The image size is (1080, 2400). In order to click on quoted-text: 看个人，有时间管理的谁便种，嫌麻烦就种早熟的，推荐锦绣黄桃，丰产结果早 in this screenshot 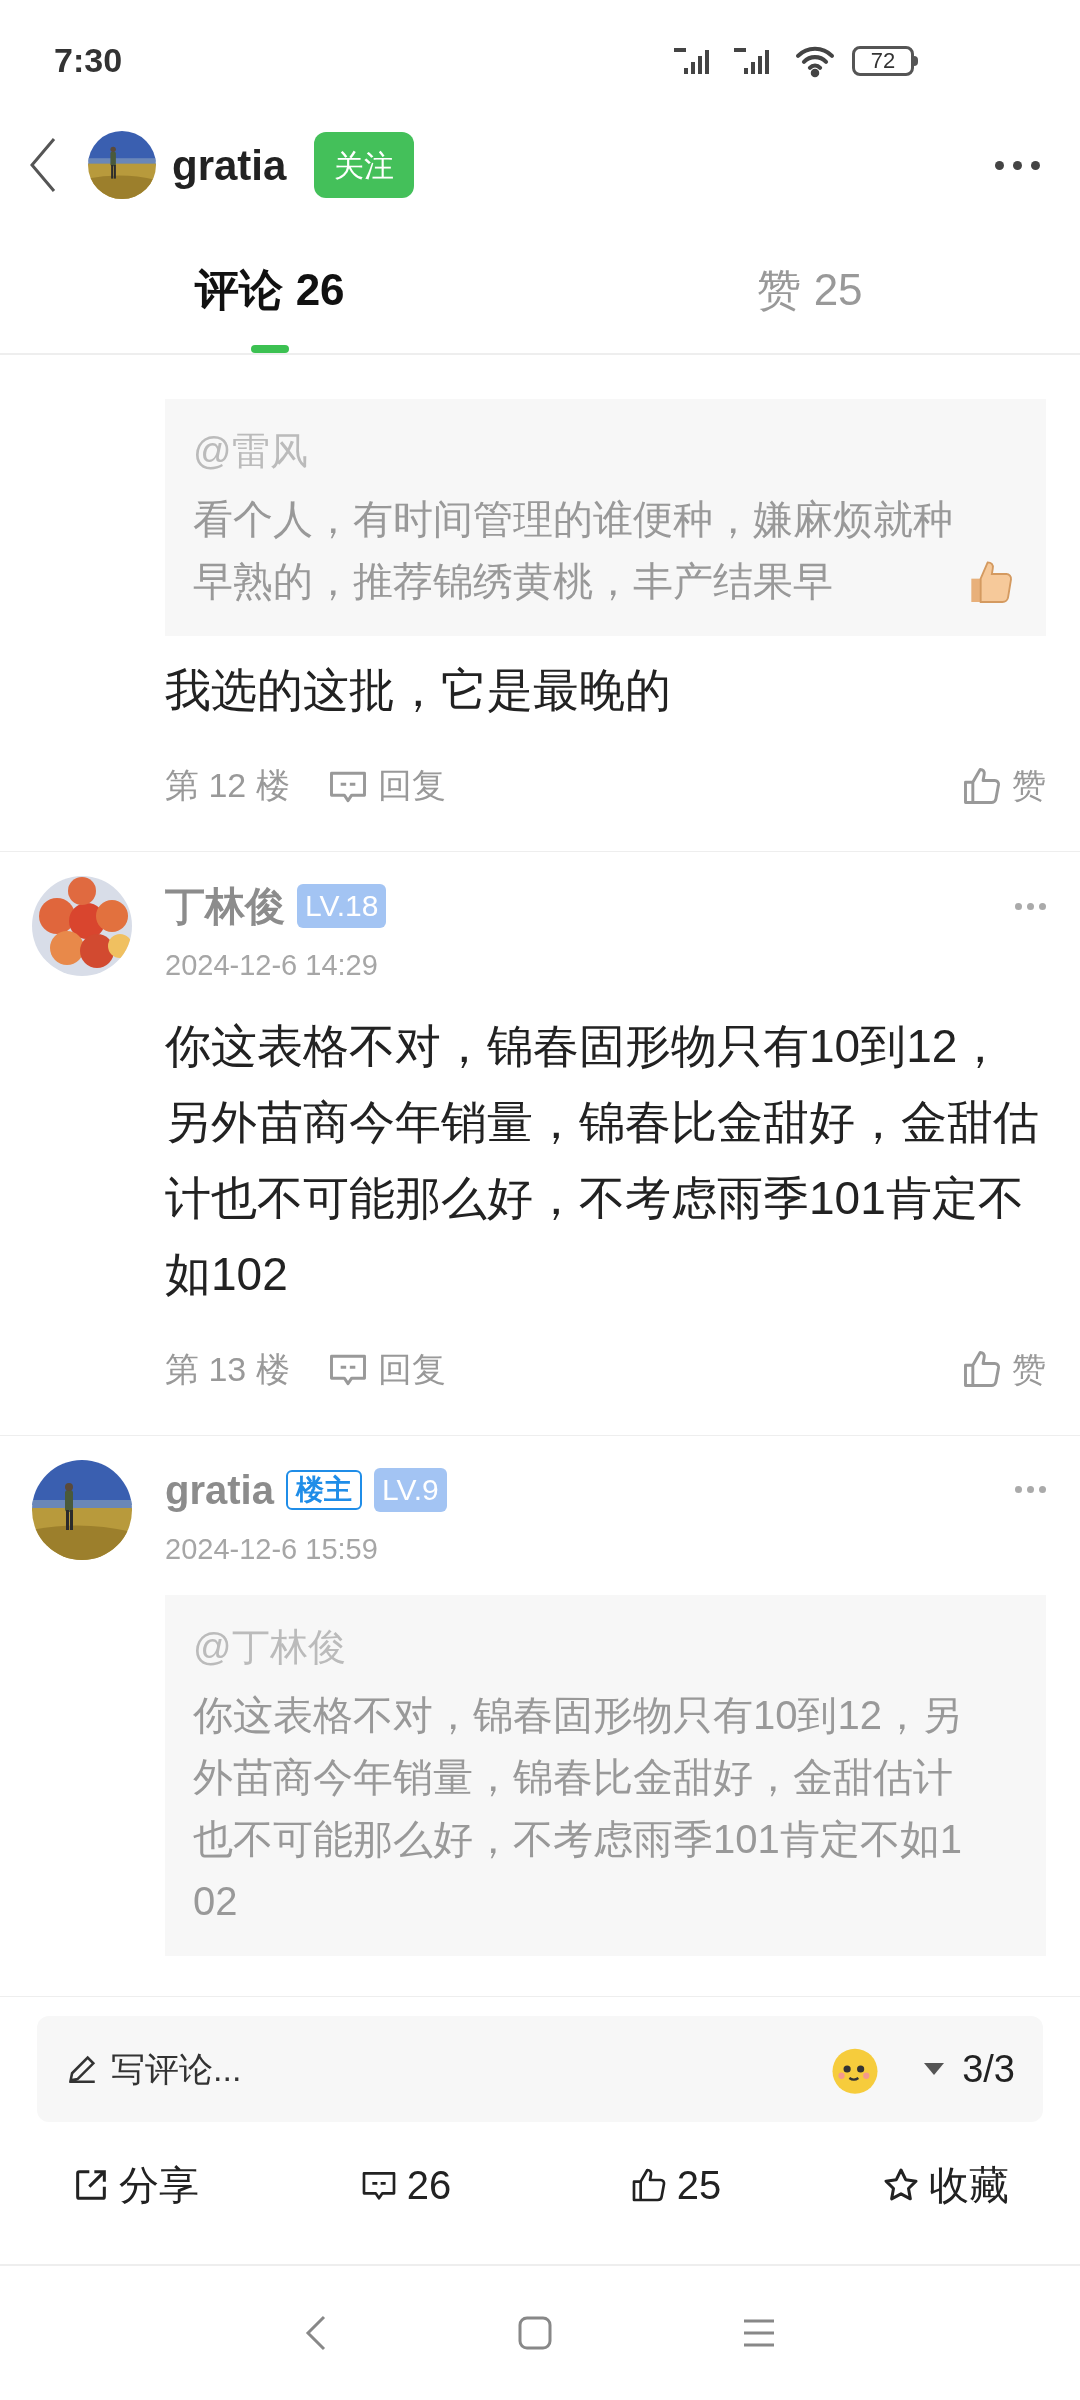, I will do `click(573, 550)`.